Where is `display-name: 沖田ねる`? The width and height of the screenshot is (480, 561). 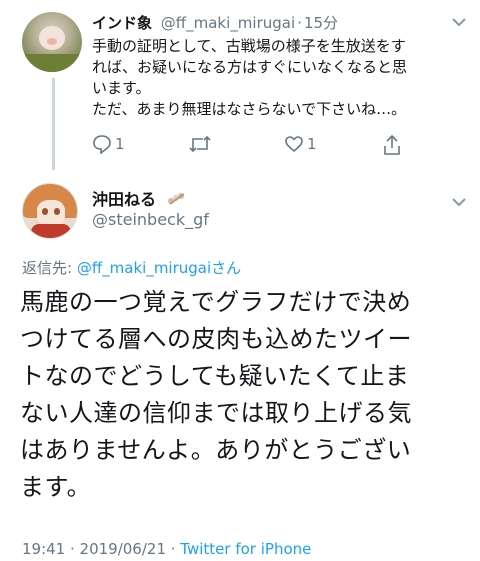 display-name: 沖田ねる is located at coordinates (140, 198).